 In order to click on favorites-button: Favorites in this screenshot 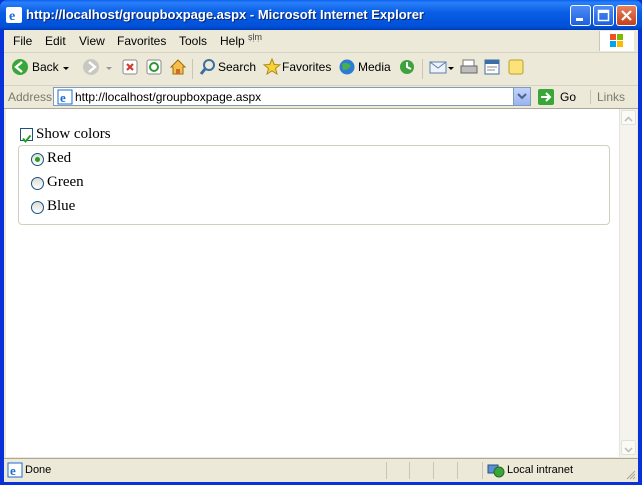, I will do `click(306, 67)`.